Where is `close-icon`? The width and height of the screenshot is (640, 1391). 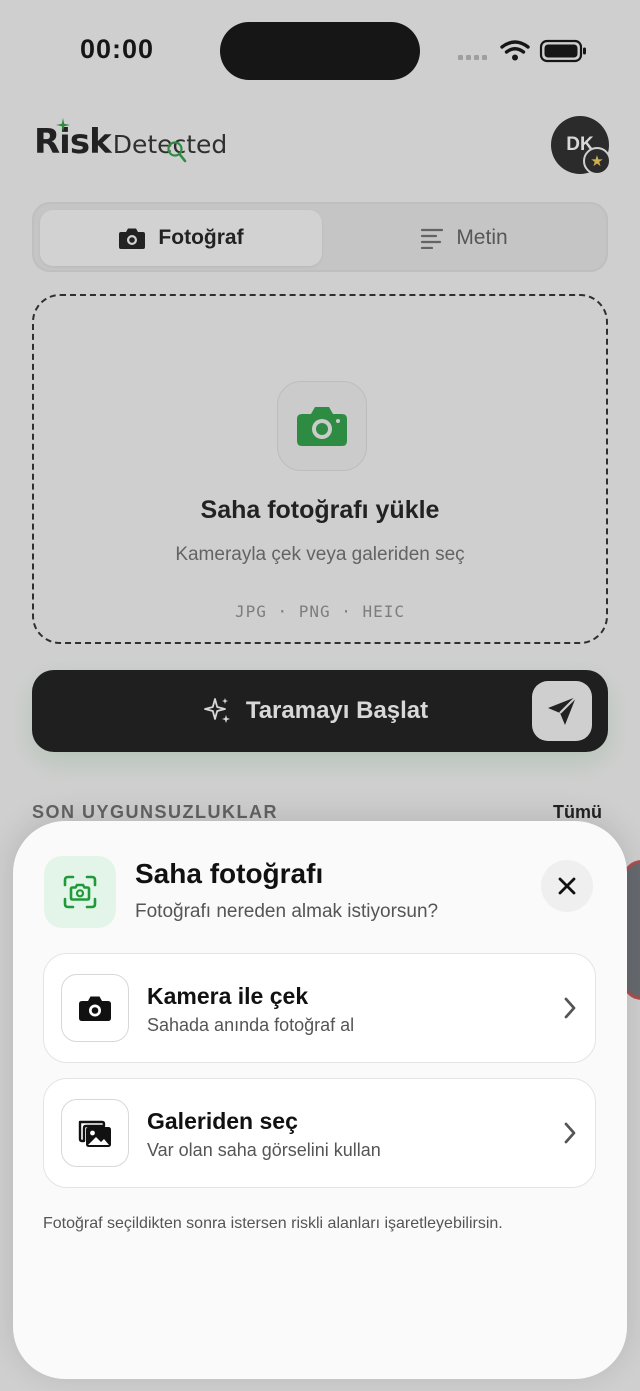 close-icon is located at coordinates (567, 886).